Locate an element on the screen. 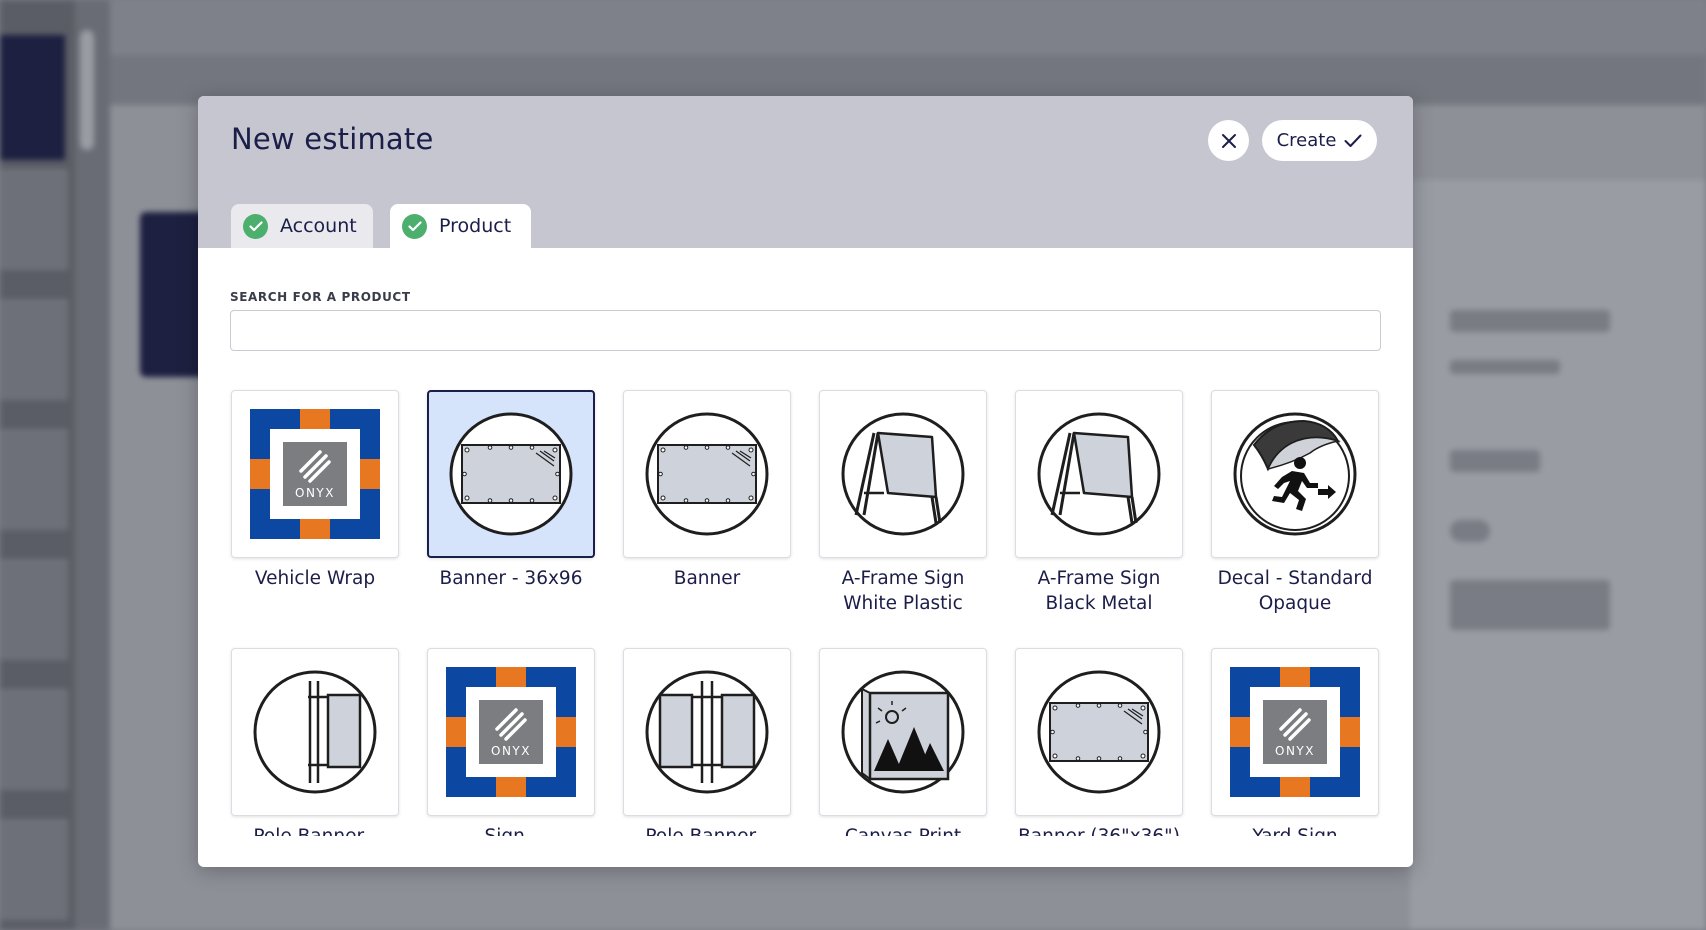 The width and height of the screenshot is (1706, 930). product-card: Banner is located at coordinates (707, 490).